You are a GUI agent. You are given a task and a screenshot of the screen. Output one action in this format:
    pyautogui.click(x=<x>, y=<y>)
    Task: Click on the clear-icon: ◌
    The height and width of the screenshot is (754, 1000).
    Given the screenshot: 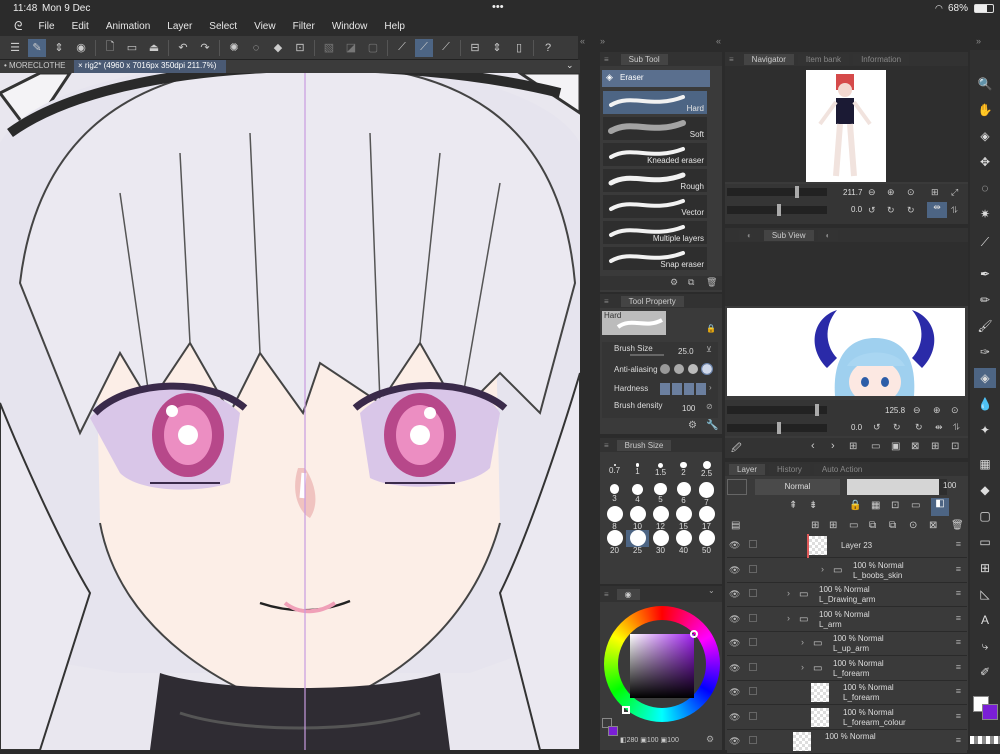 What is the action you would take?
    pyautogui.click(x=256, y=48)
    